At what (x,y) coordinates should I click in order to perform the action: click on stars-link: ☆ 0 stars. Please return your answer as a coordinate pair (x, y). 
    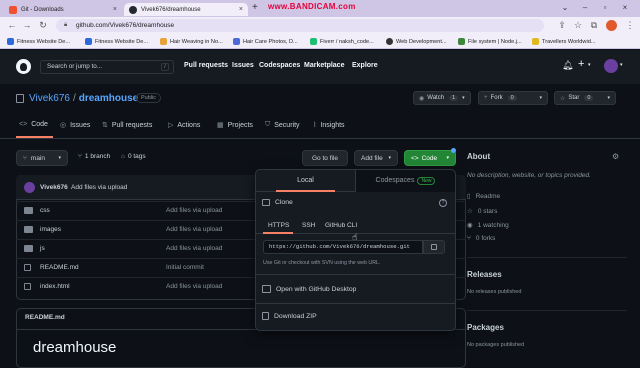
    Looking at the image, I should click on (482, 211).